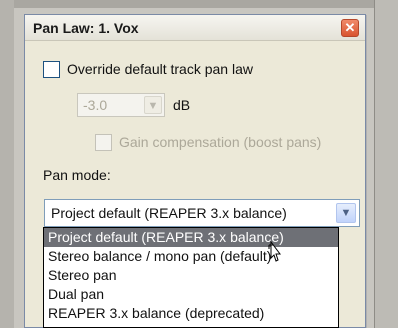  Describe the element at coordinates (220, 142) in the screenshot. I see `gain-compensation-label: Gain compensation (boost pans)` at that location.